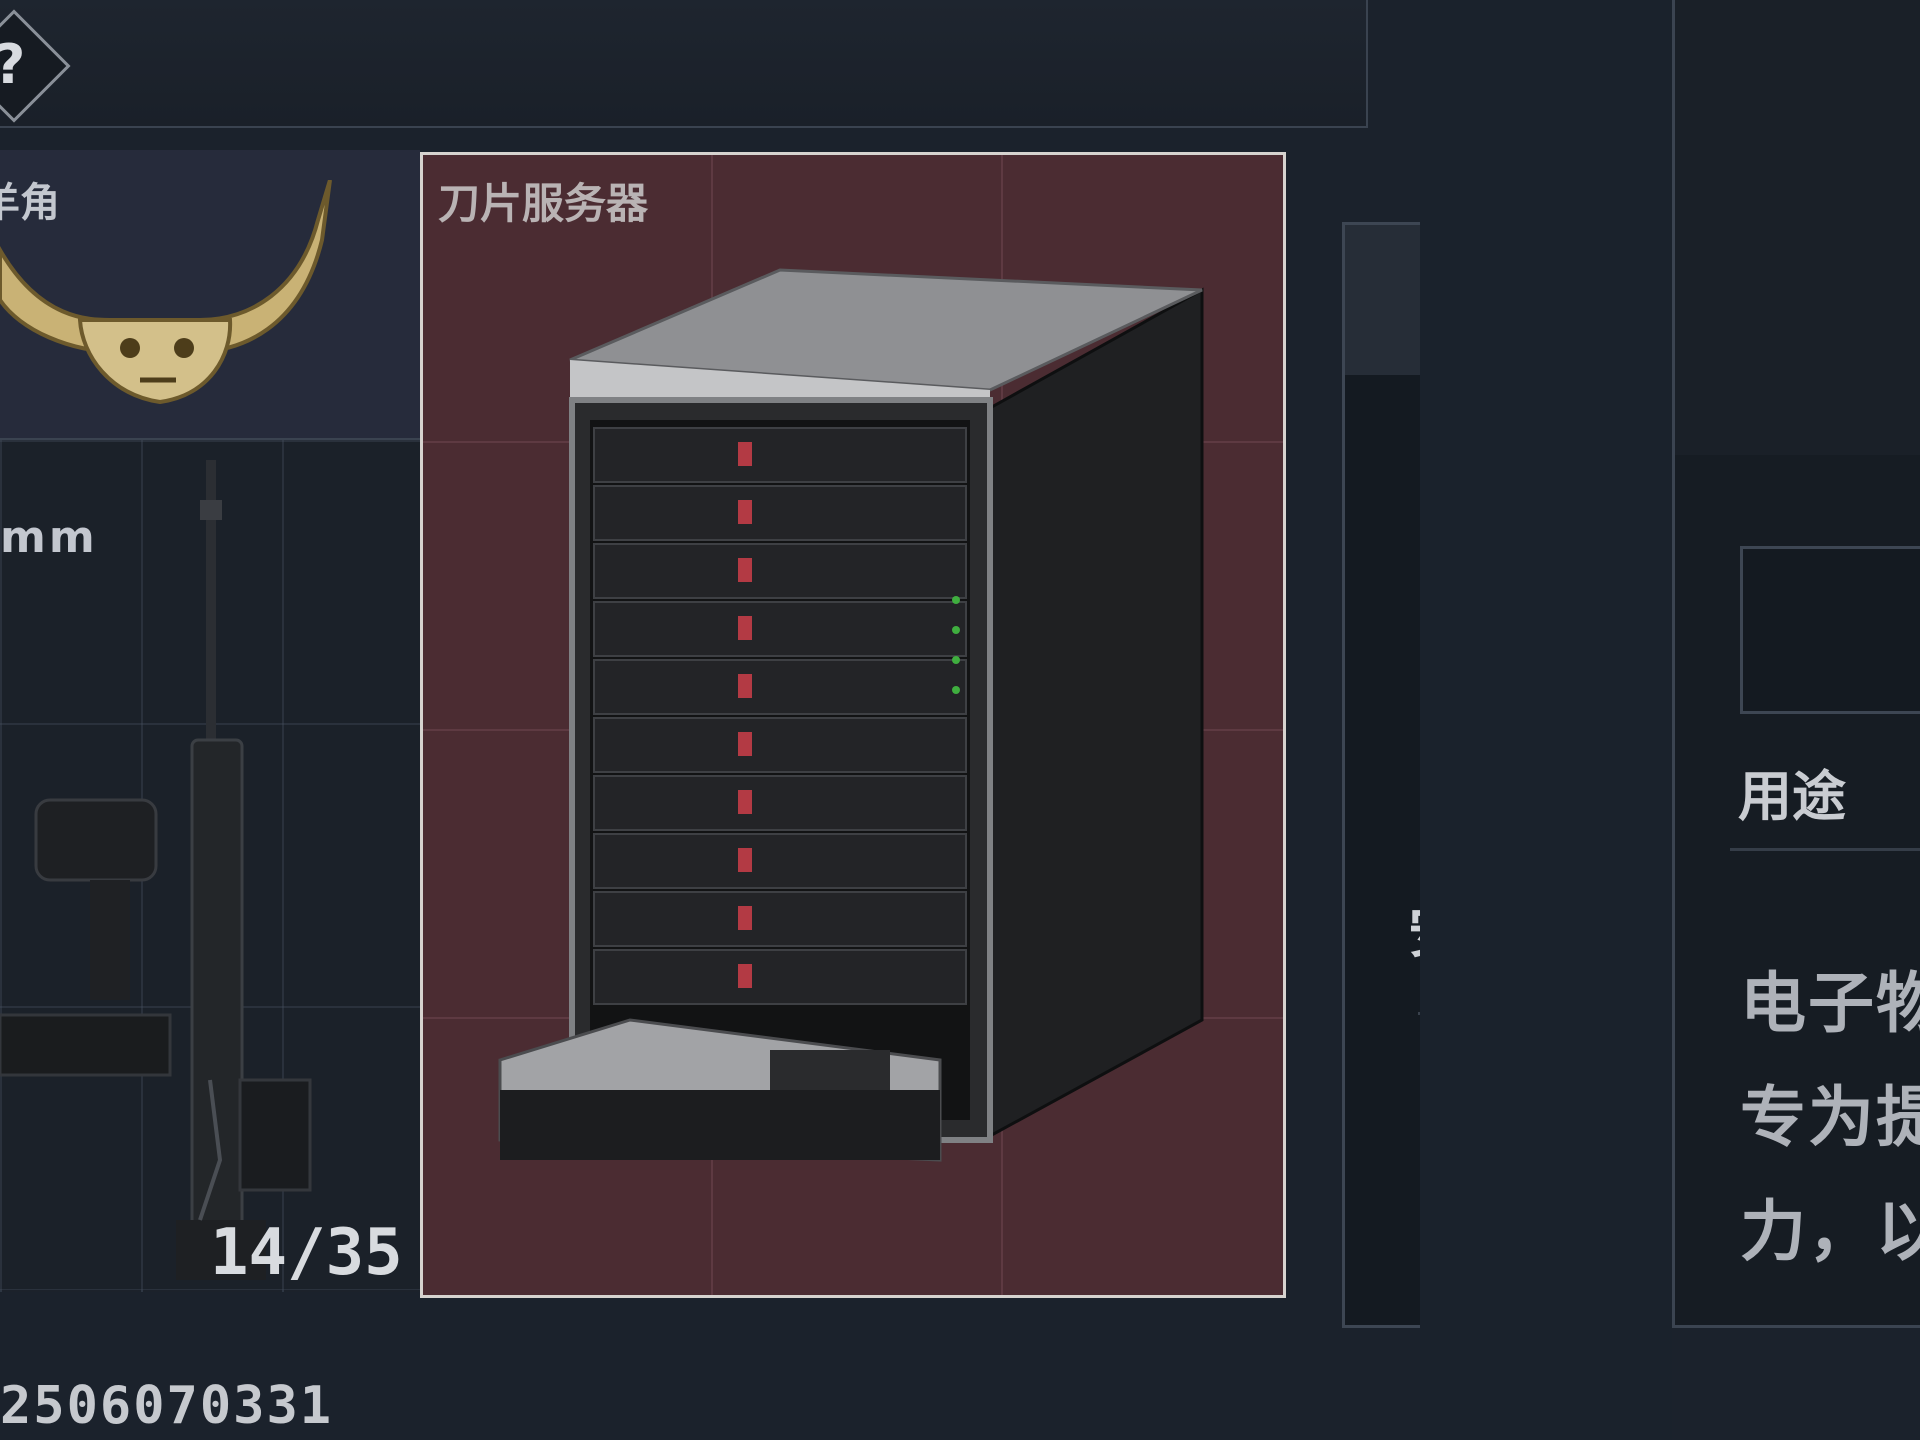 The width and height of the screenshot is (1920, 1440). I want to click on detail-header-area, so click(1797, 227).